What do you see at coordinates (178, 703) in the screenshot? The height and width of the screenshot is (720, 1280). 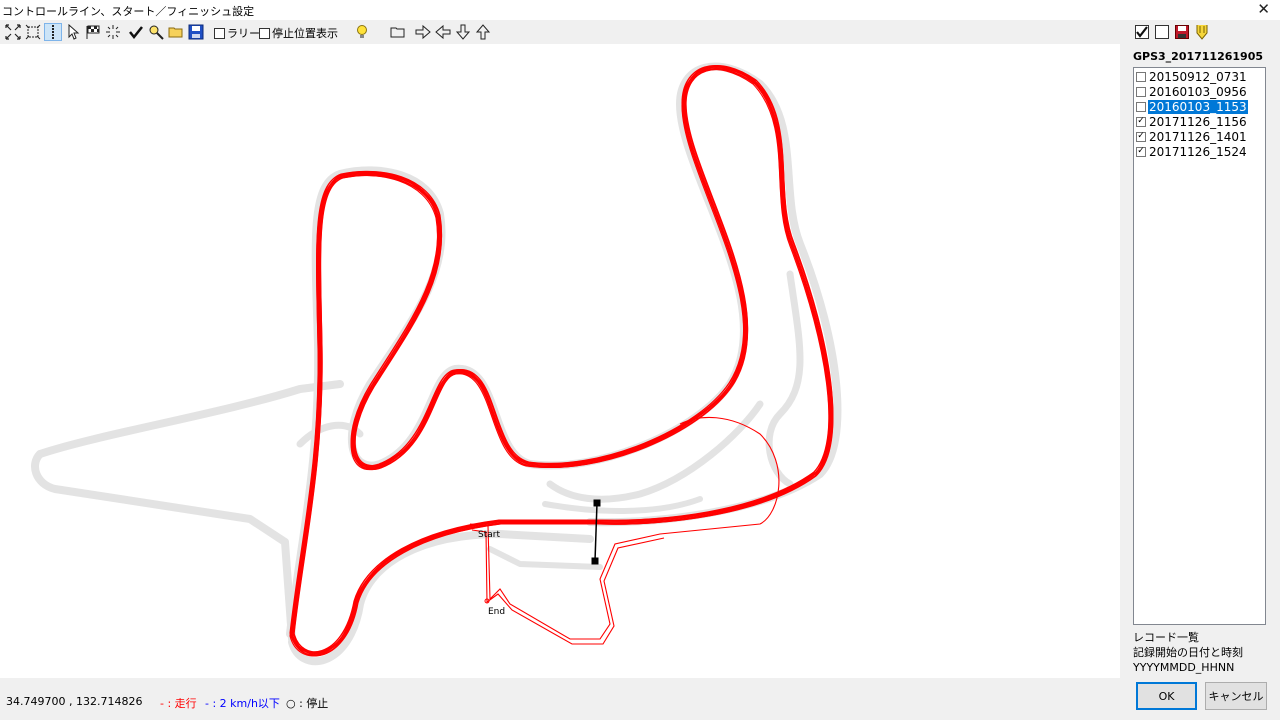 I see `legend-running: - : 走行` at bounding box center [178, 703].